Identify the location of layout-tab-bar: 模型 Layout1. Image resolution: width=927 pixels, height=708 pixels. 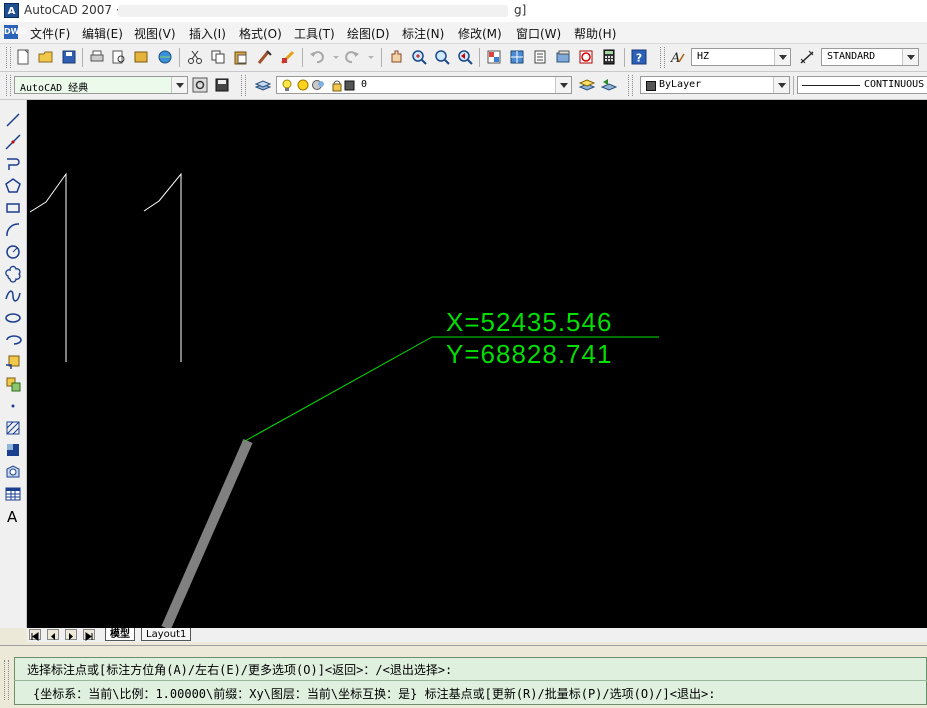
(477, 635).